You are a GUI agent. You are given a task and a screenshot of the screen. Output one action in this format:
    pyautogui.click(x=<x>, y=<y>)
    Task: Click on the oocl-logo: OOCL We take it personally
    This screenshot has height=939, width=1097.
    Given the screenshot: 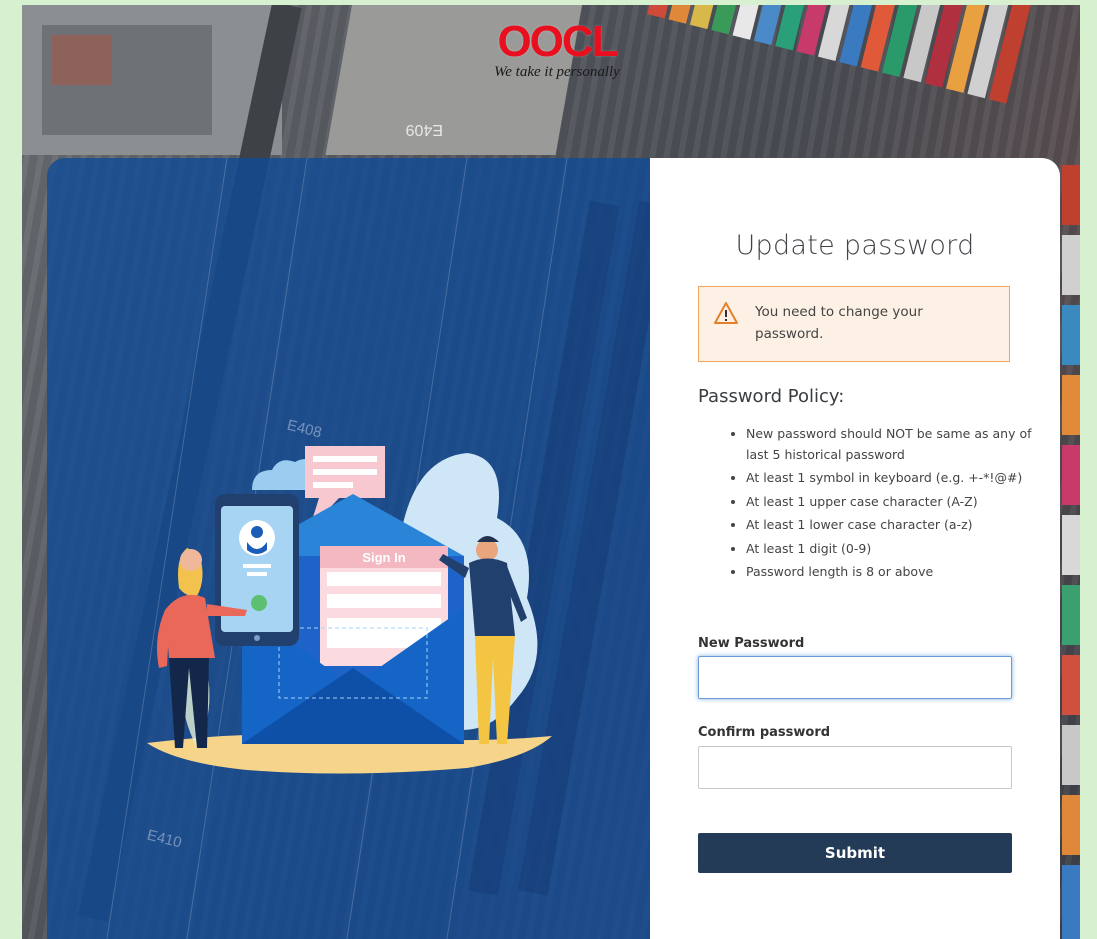 What is the action you would take?
    pyautogui.click(x=557, y=56)
    